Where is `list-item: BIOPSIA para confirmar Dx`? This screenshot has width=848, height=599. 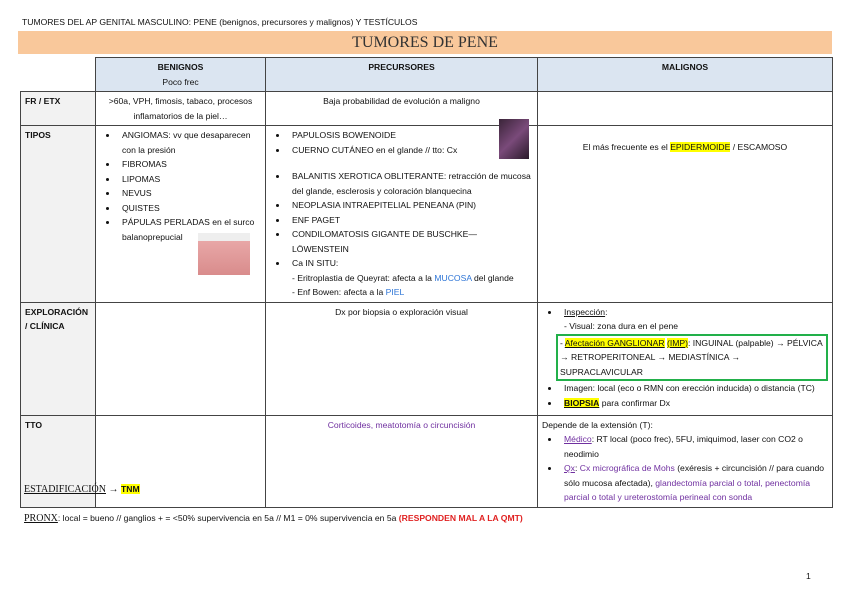
list-item: BIOPSIA para confirmar Dx is located at coordinates (694, 403).